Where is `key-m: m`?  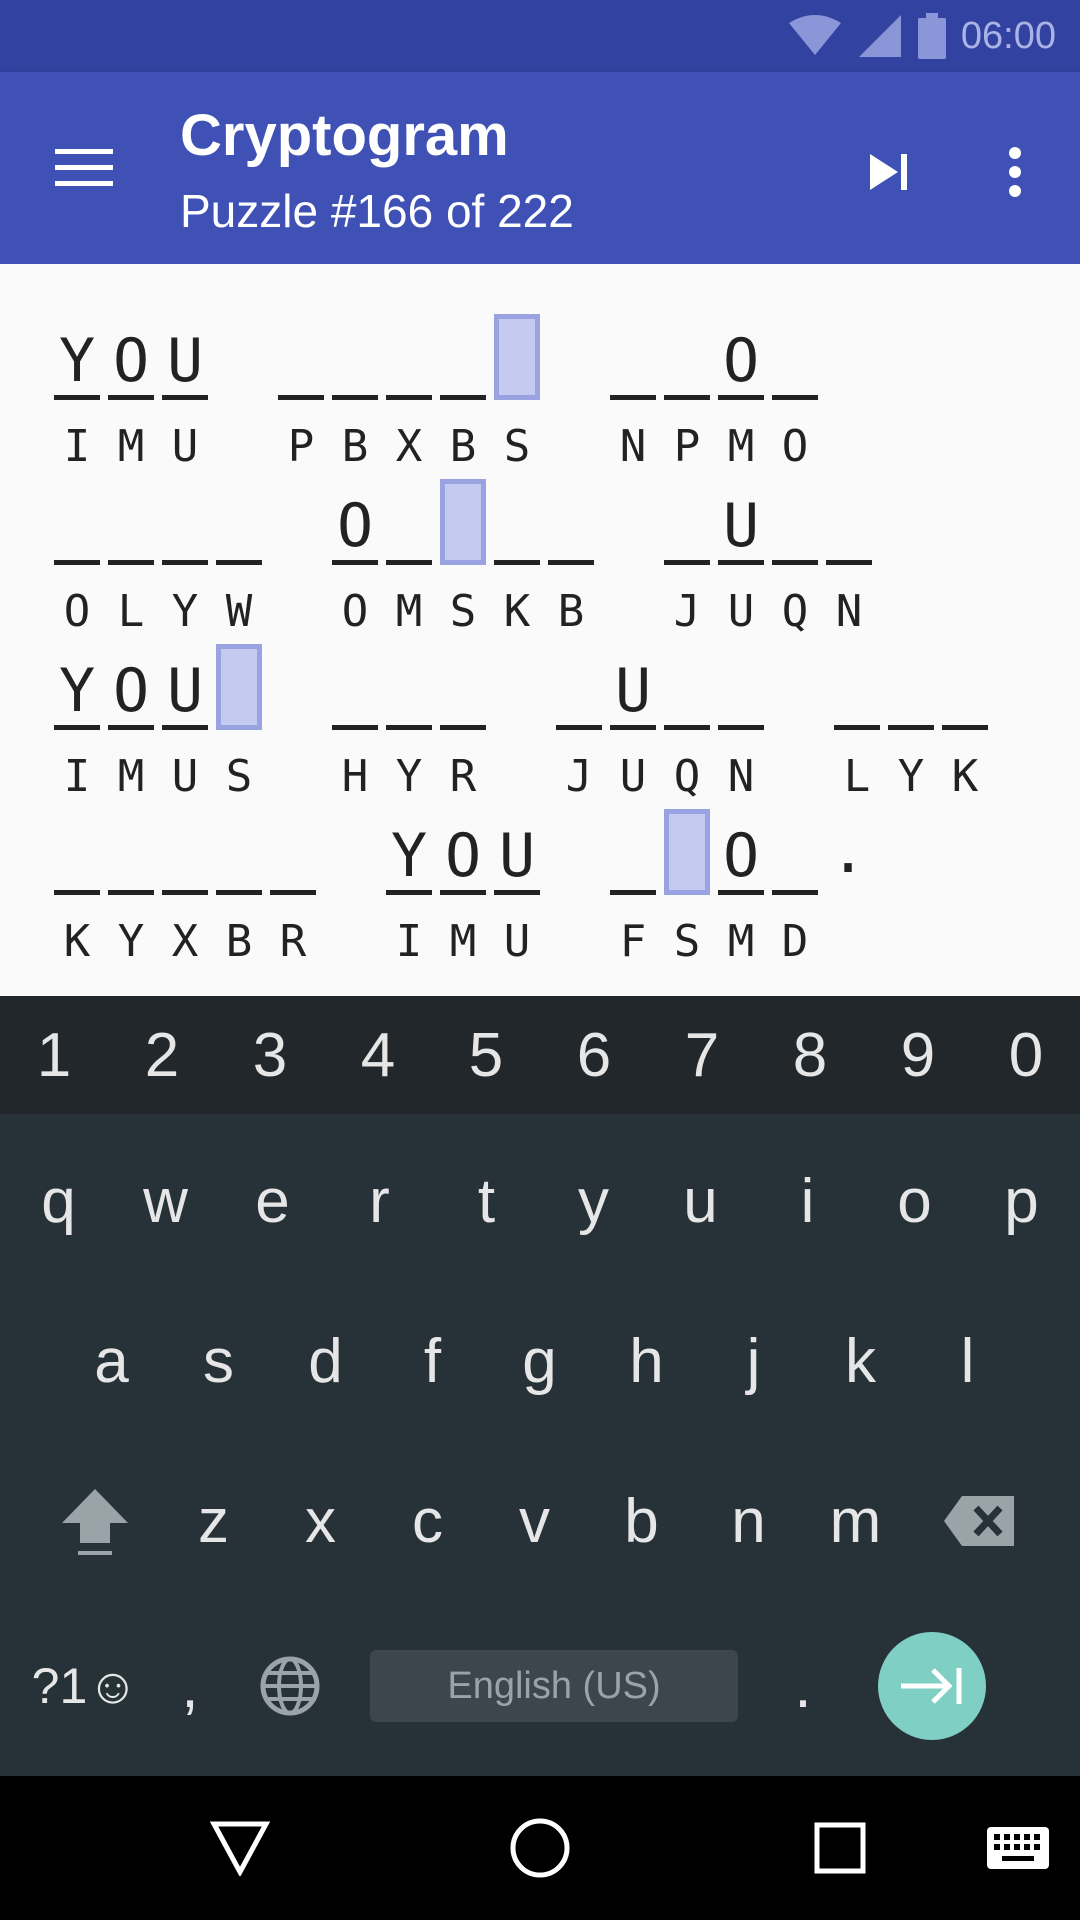
key-m: m is located at coordinates (855, 1521).